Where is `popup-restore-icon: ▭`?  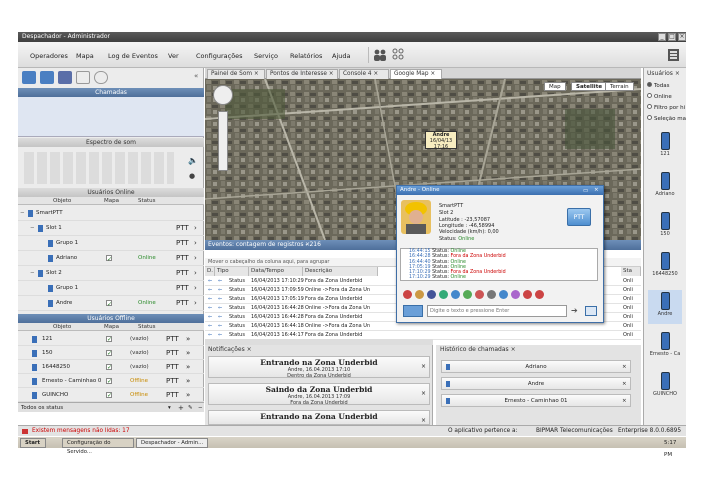 popup-restore-icon: ▭ is located at coordinates (585, 191).